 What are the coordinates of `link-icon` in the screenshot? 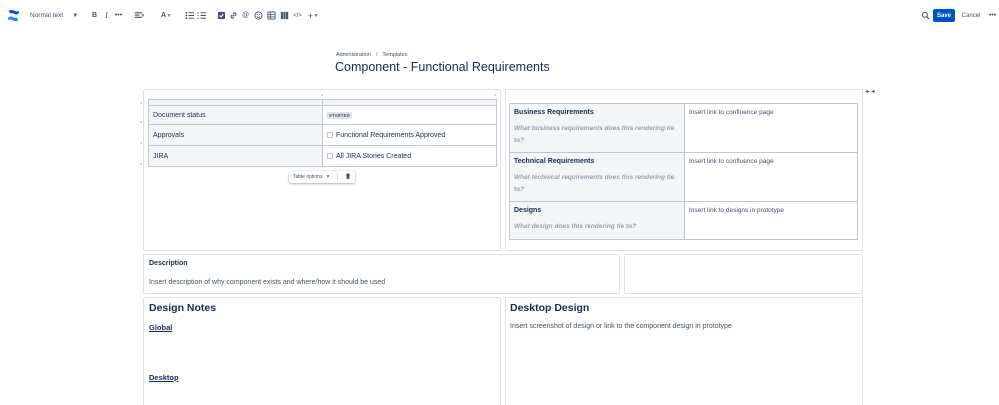 It's located at (233, 15).